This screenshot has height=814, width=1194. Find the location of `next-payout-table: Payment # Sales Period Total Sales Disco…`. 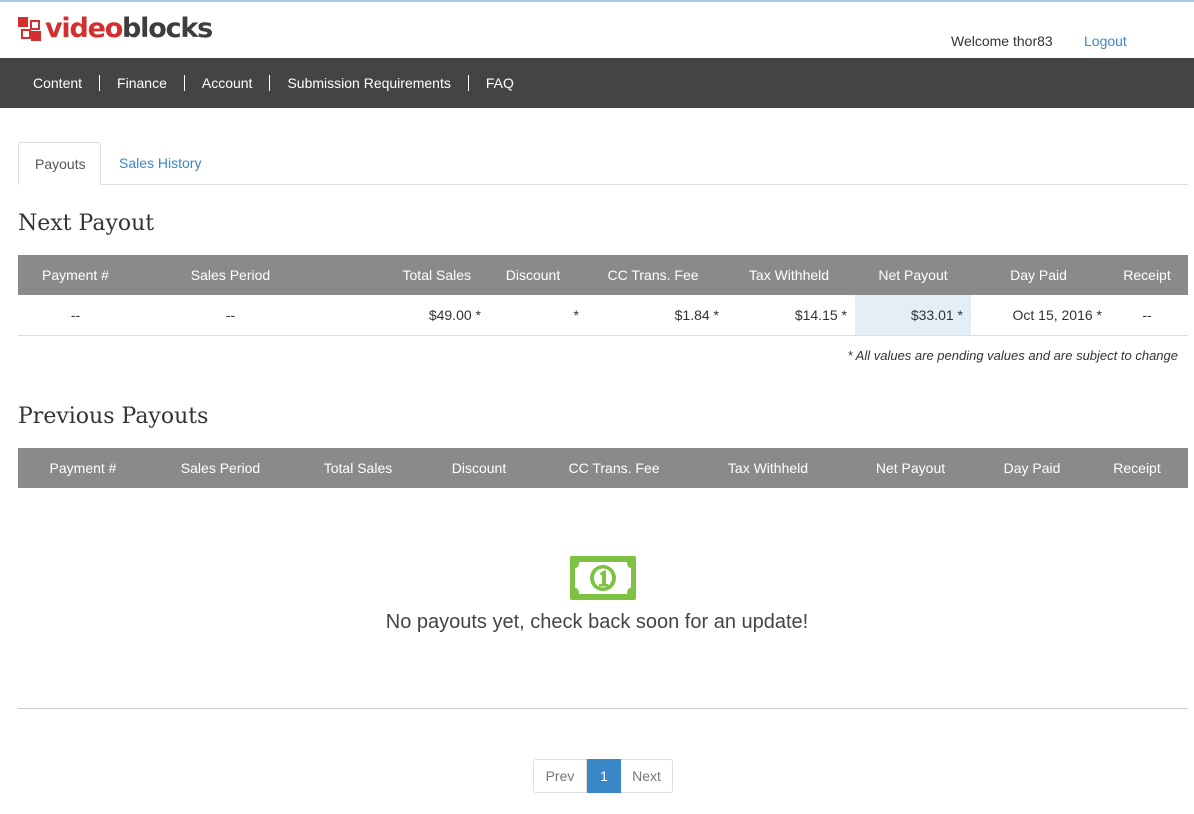

next-payout-table: Payment # Sales Period Total Sales Disco… is located at coordinates (603, 295).